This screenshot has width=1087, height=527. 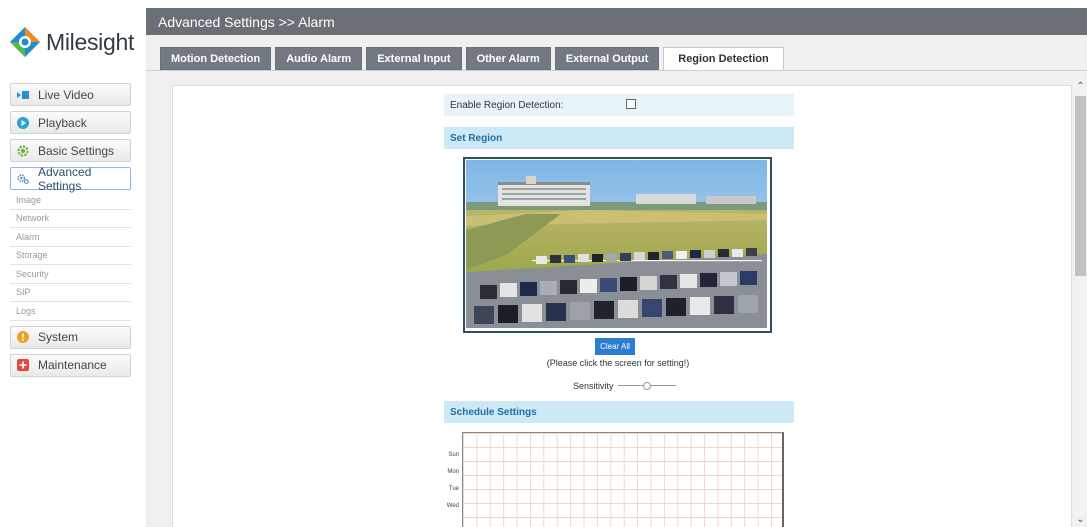 I want to click on camera-snapshot-image, so click(x=616, y=244).